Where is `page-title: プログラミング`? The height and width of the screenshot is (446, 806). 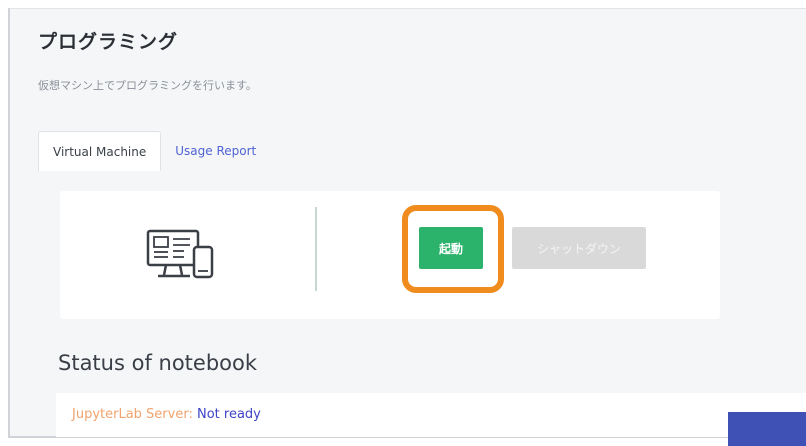 page-title: プログラミング is located at coordinates (108, 42).